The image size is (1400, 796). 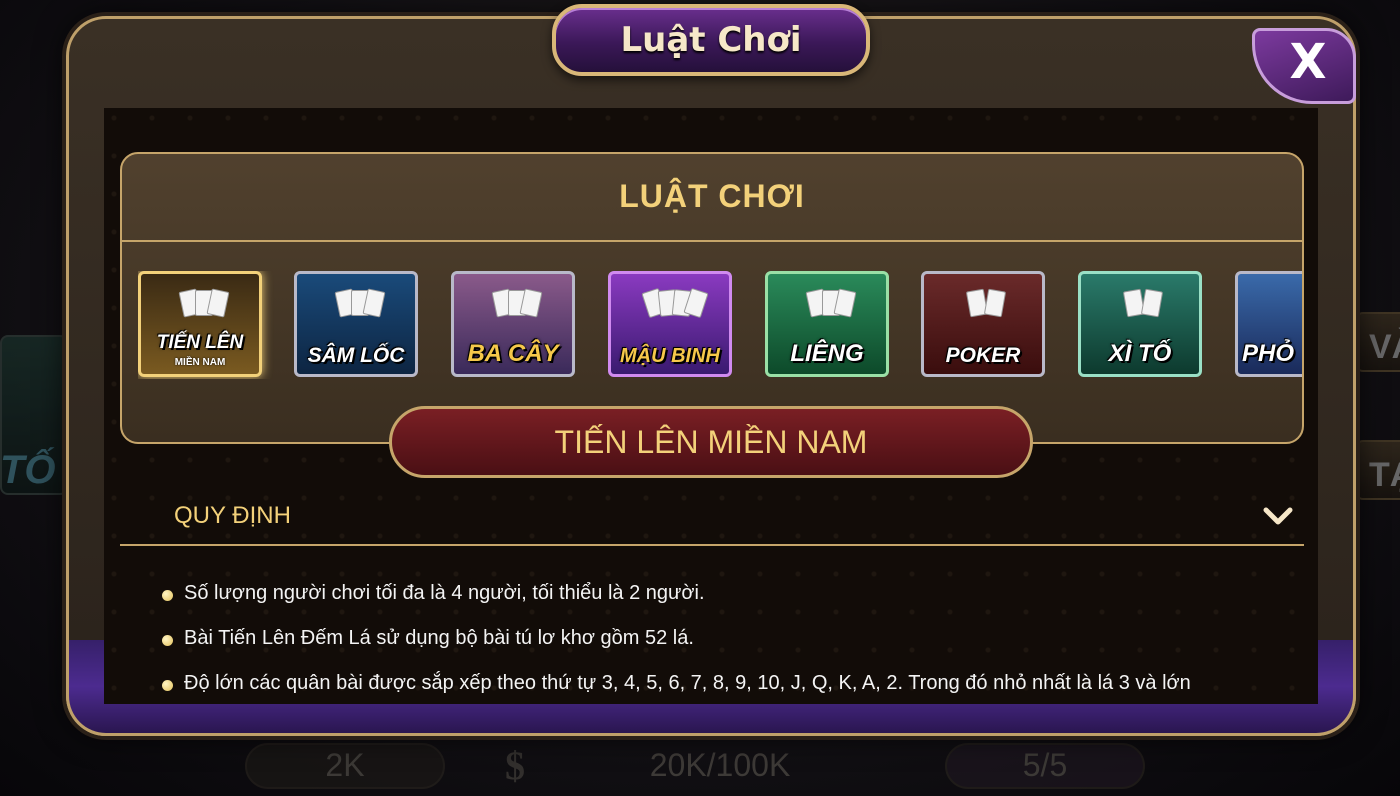 I want to click on game-tile-label: TIẾN LÊN, so click(x=200, y=342).